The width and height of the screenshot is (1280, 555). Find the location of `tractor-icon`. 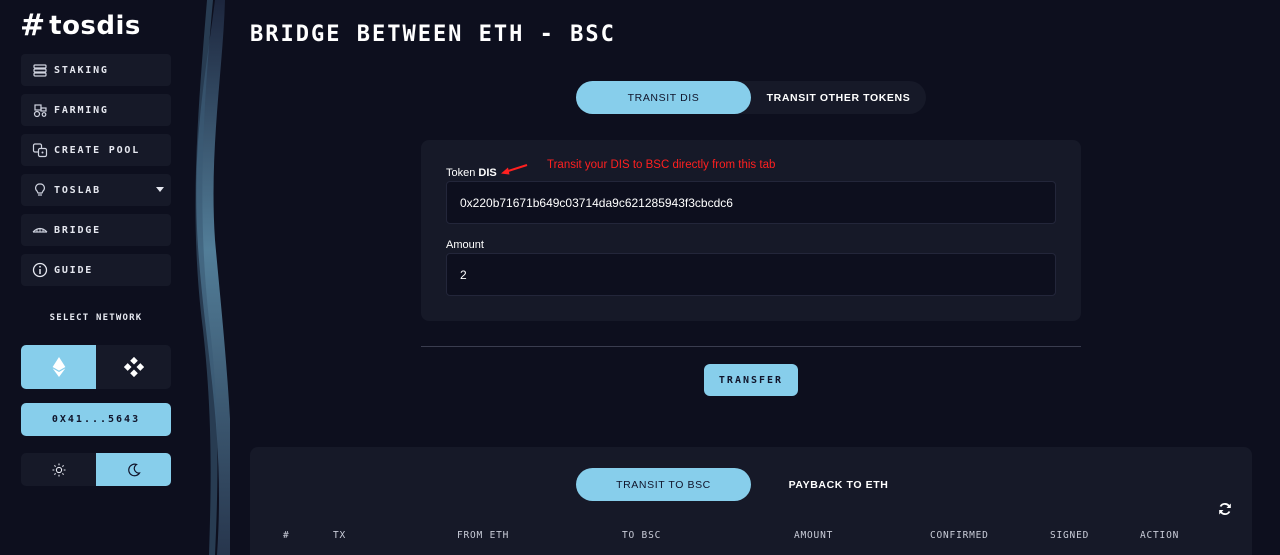

tractor-icon is located at coordinates (40, 110).